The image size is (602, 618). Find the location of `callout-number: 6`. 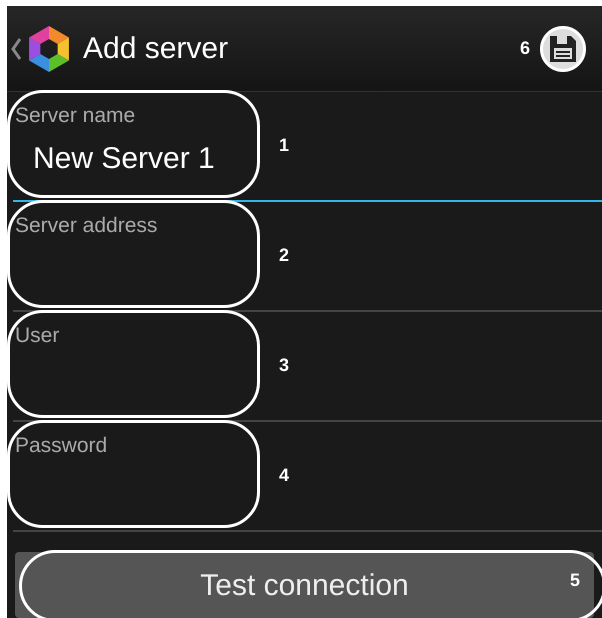

callout-number: 6 is located at coordinates (525, 48).